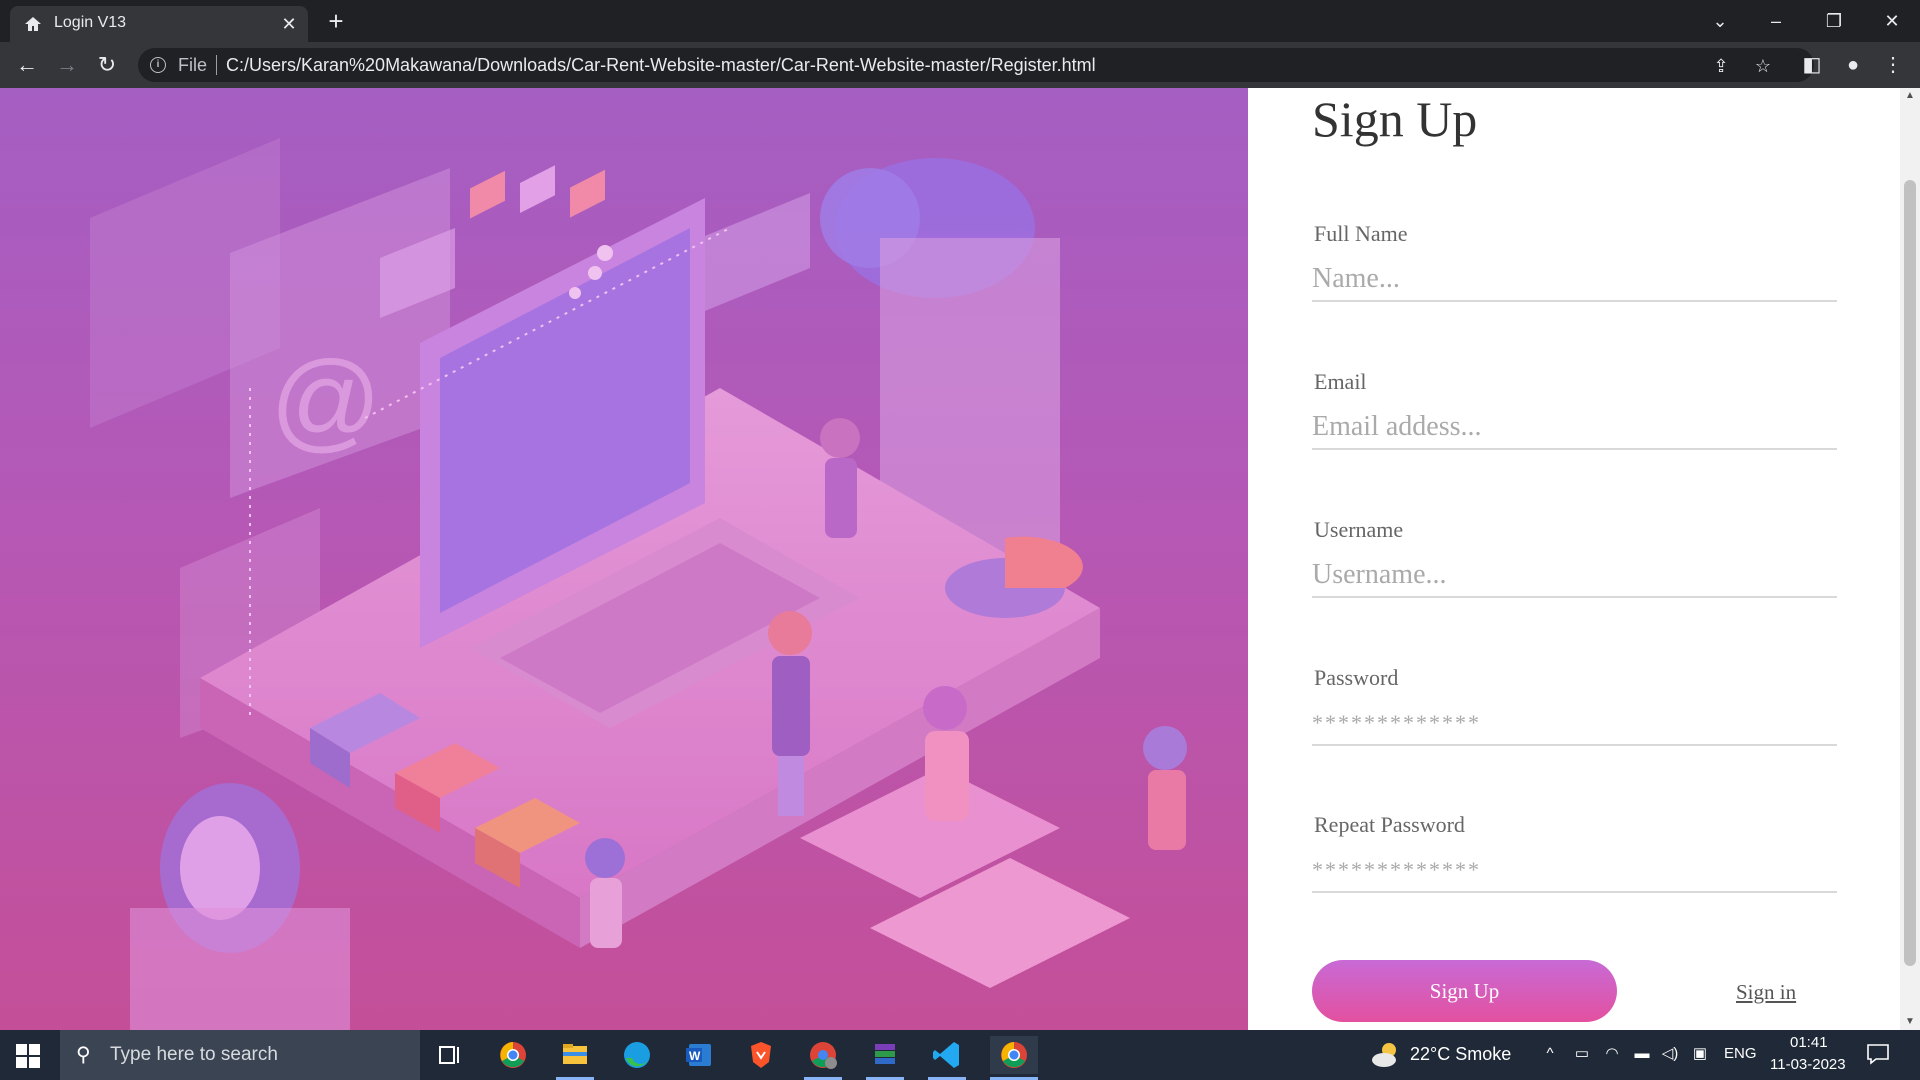  I want to click on search-icon: ⚲, so click(83, 1055).